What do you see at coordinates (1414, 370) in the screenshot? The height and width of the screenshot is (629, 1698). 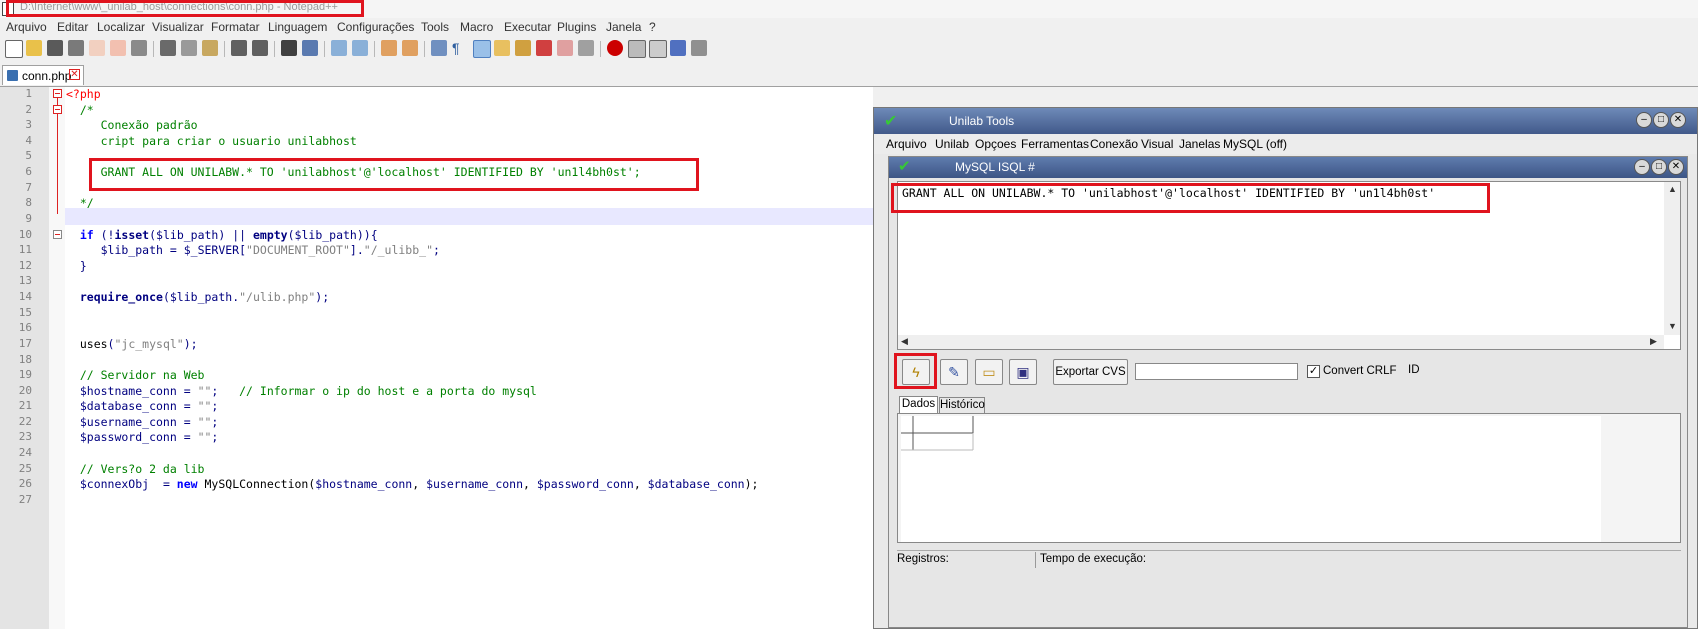 I see `id-label: ID` at bounding box center [1414, 370].